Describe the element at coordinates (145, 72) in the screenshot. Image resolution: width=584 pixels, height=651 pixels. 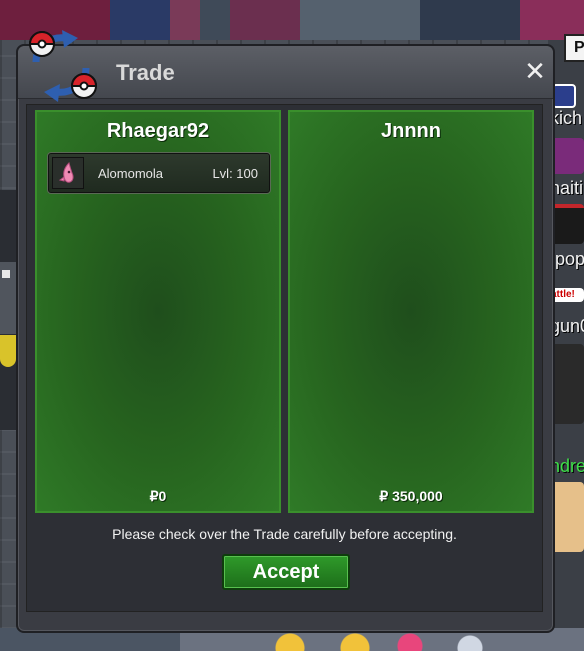
I see `trade-title: Trade` at that location.